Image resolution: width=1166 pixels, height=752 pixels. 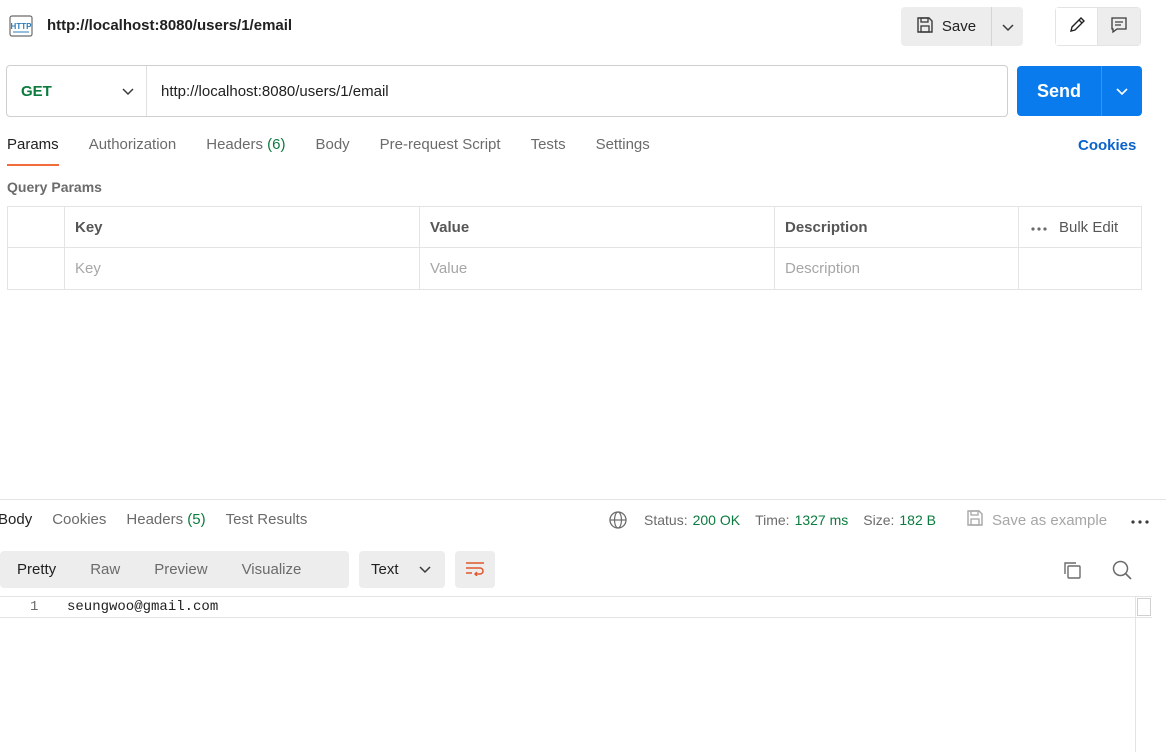 I want to click on time-label: Time:, so click(x=772, y=520).